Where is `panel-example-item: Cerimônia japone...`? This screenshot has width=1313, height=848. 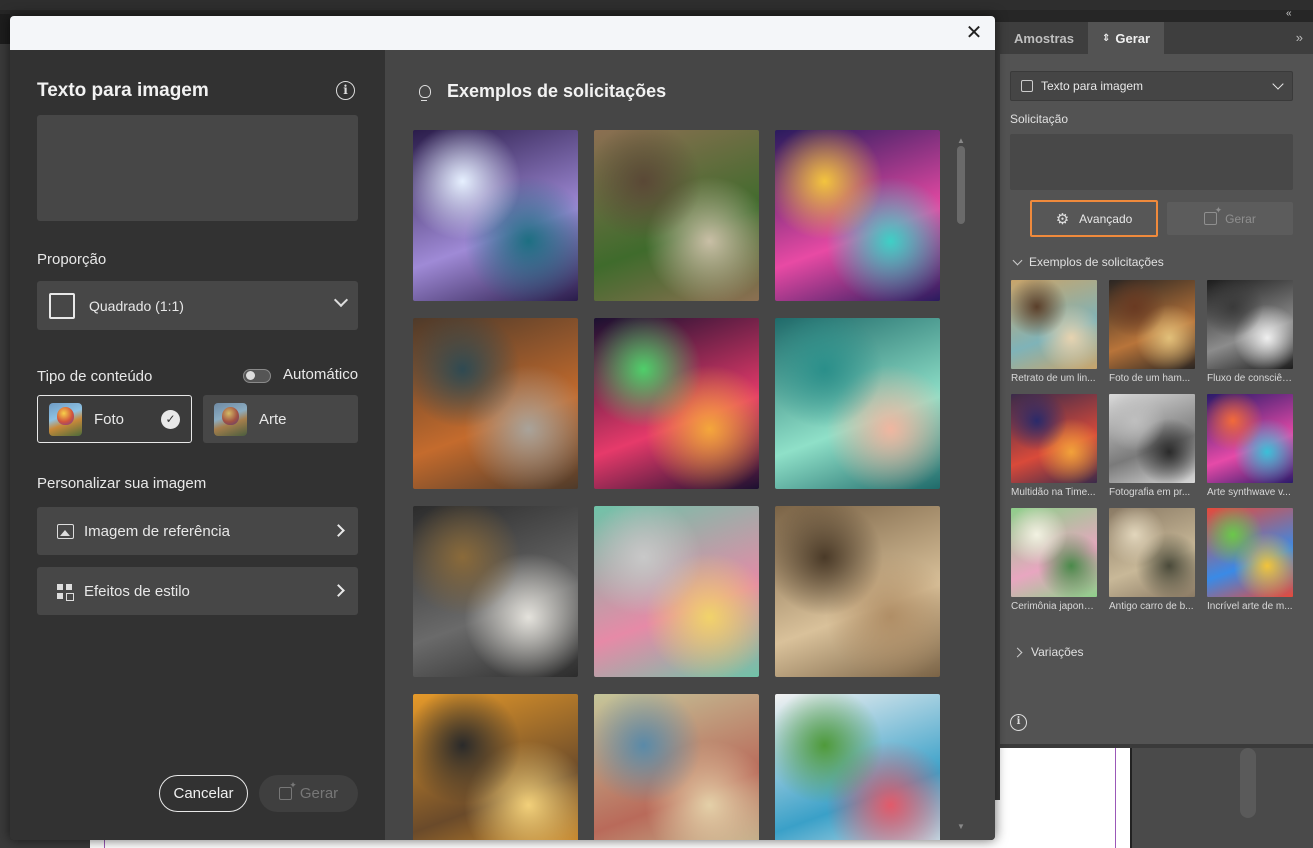
panel-example-item: Cerimônia japone... is located at coordinates (1054, 560).